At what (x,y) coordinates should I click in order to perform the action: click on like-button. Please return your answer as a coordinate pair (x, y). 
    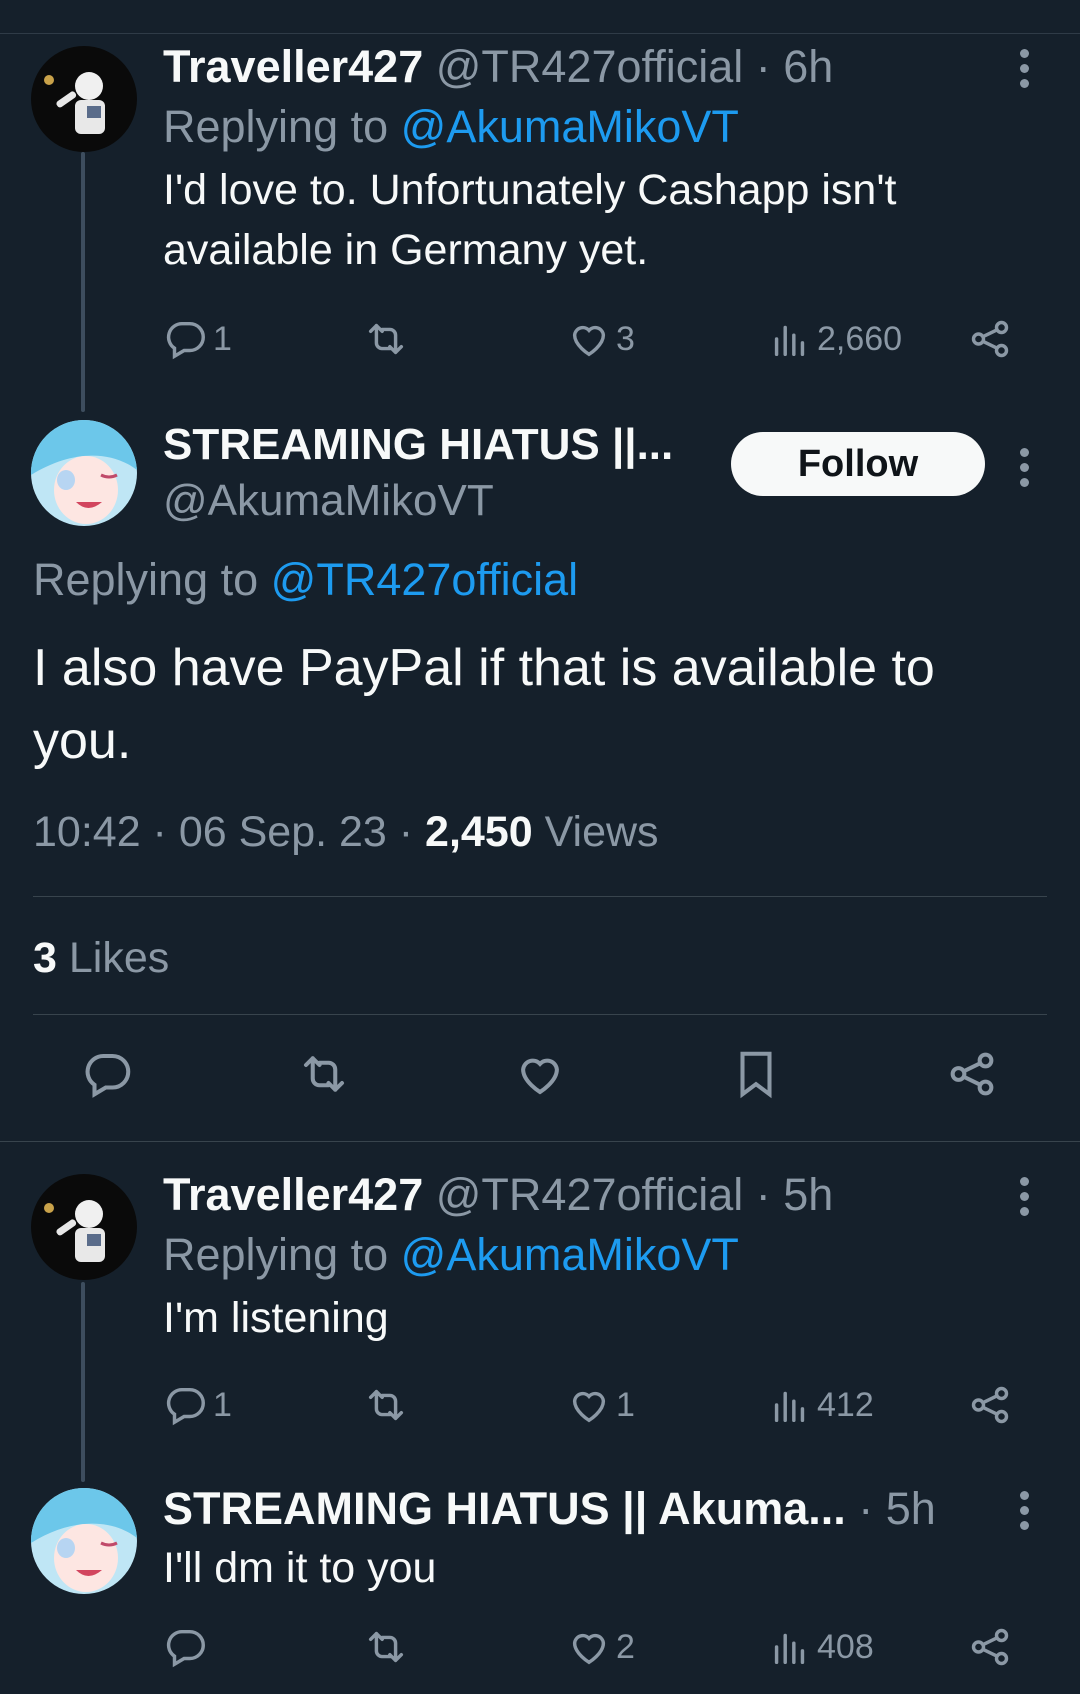
    Looking at the image, I should click on (540, 1074).